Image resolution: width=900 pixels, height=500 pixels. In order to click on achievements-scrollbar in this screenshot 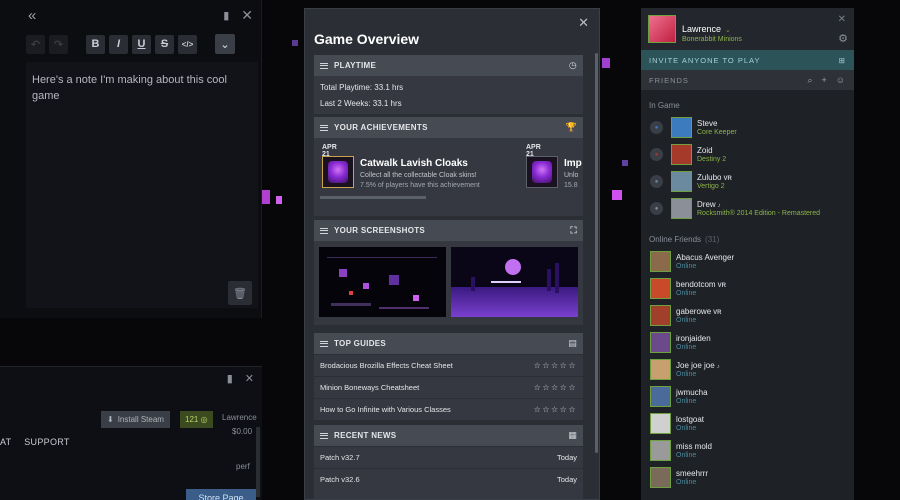, I will do `click(373, 197)`.